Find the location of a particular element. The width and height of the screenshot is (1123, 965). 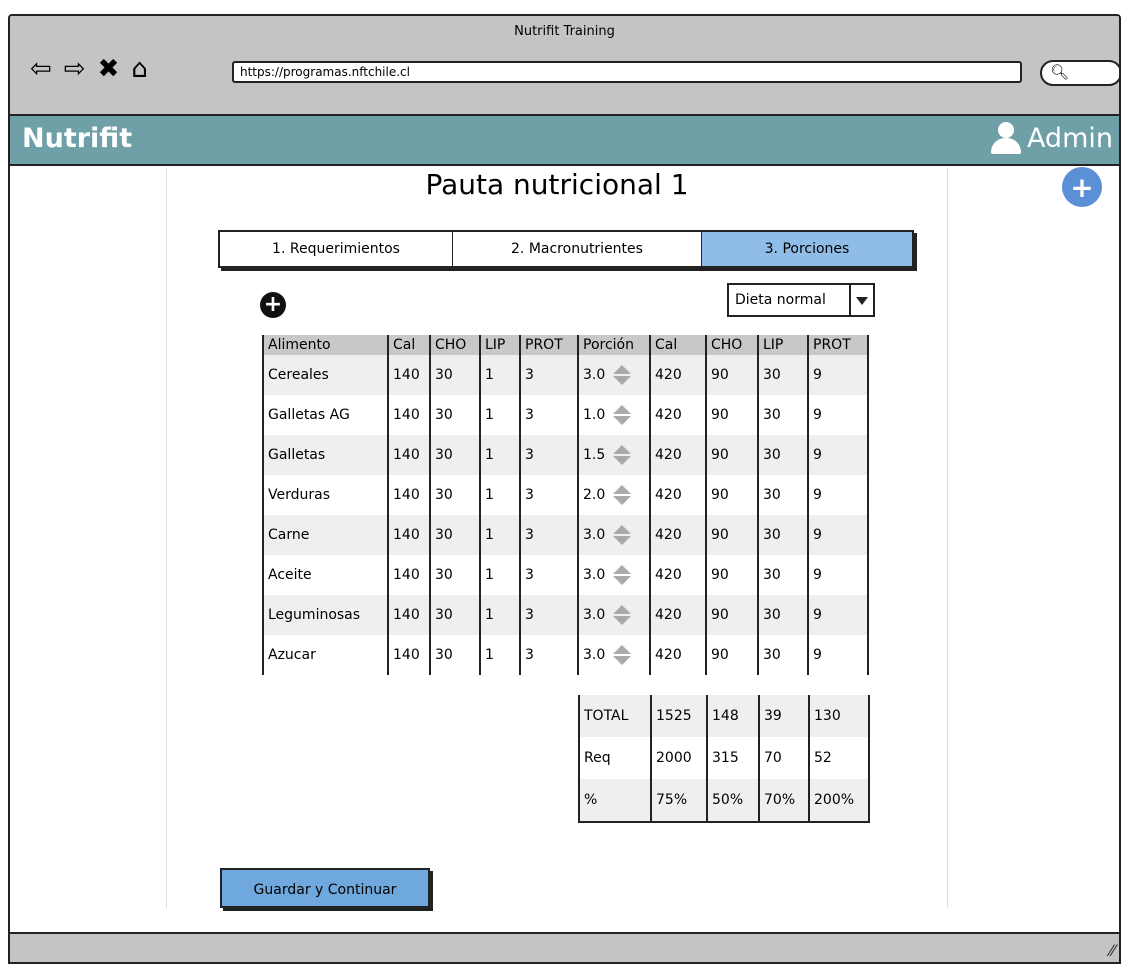

totals-cell-cal: 1525 is located at coordinates (678, 716).